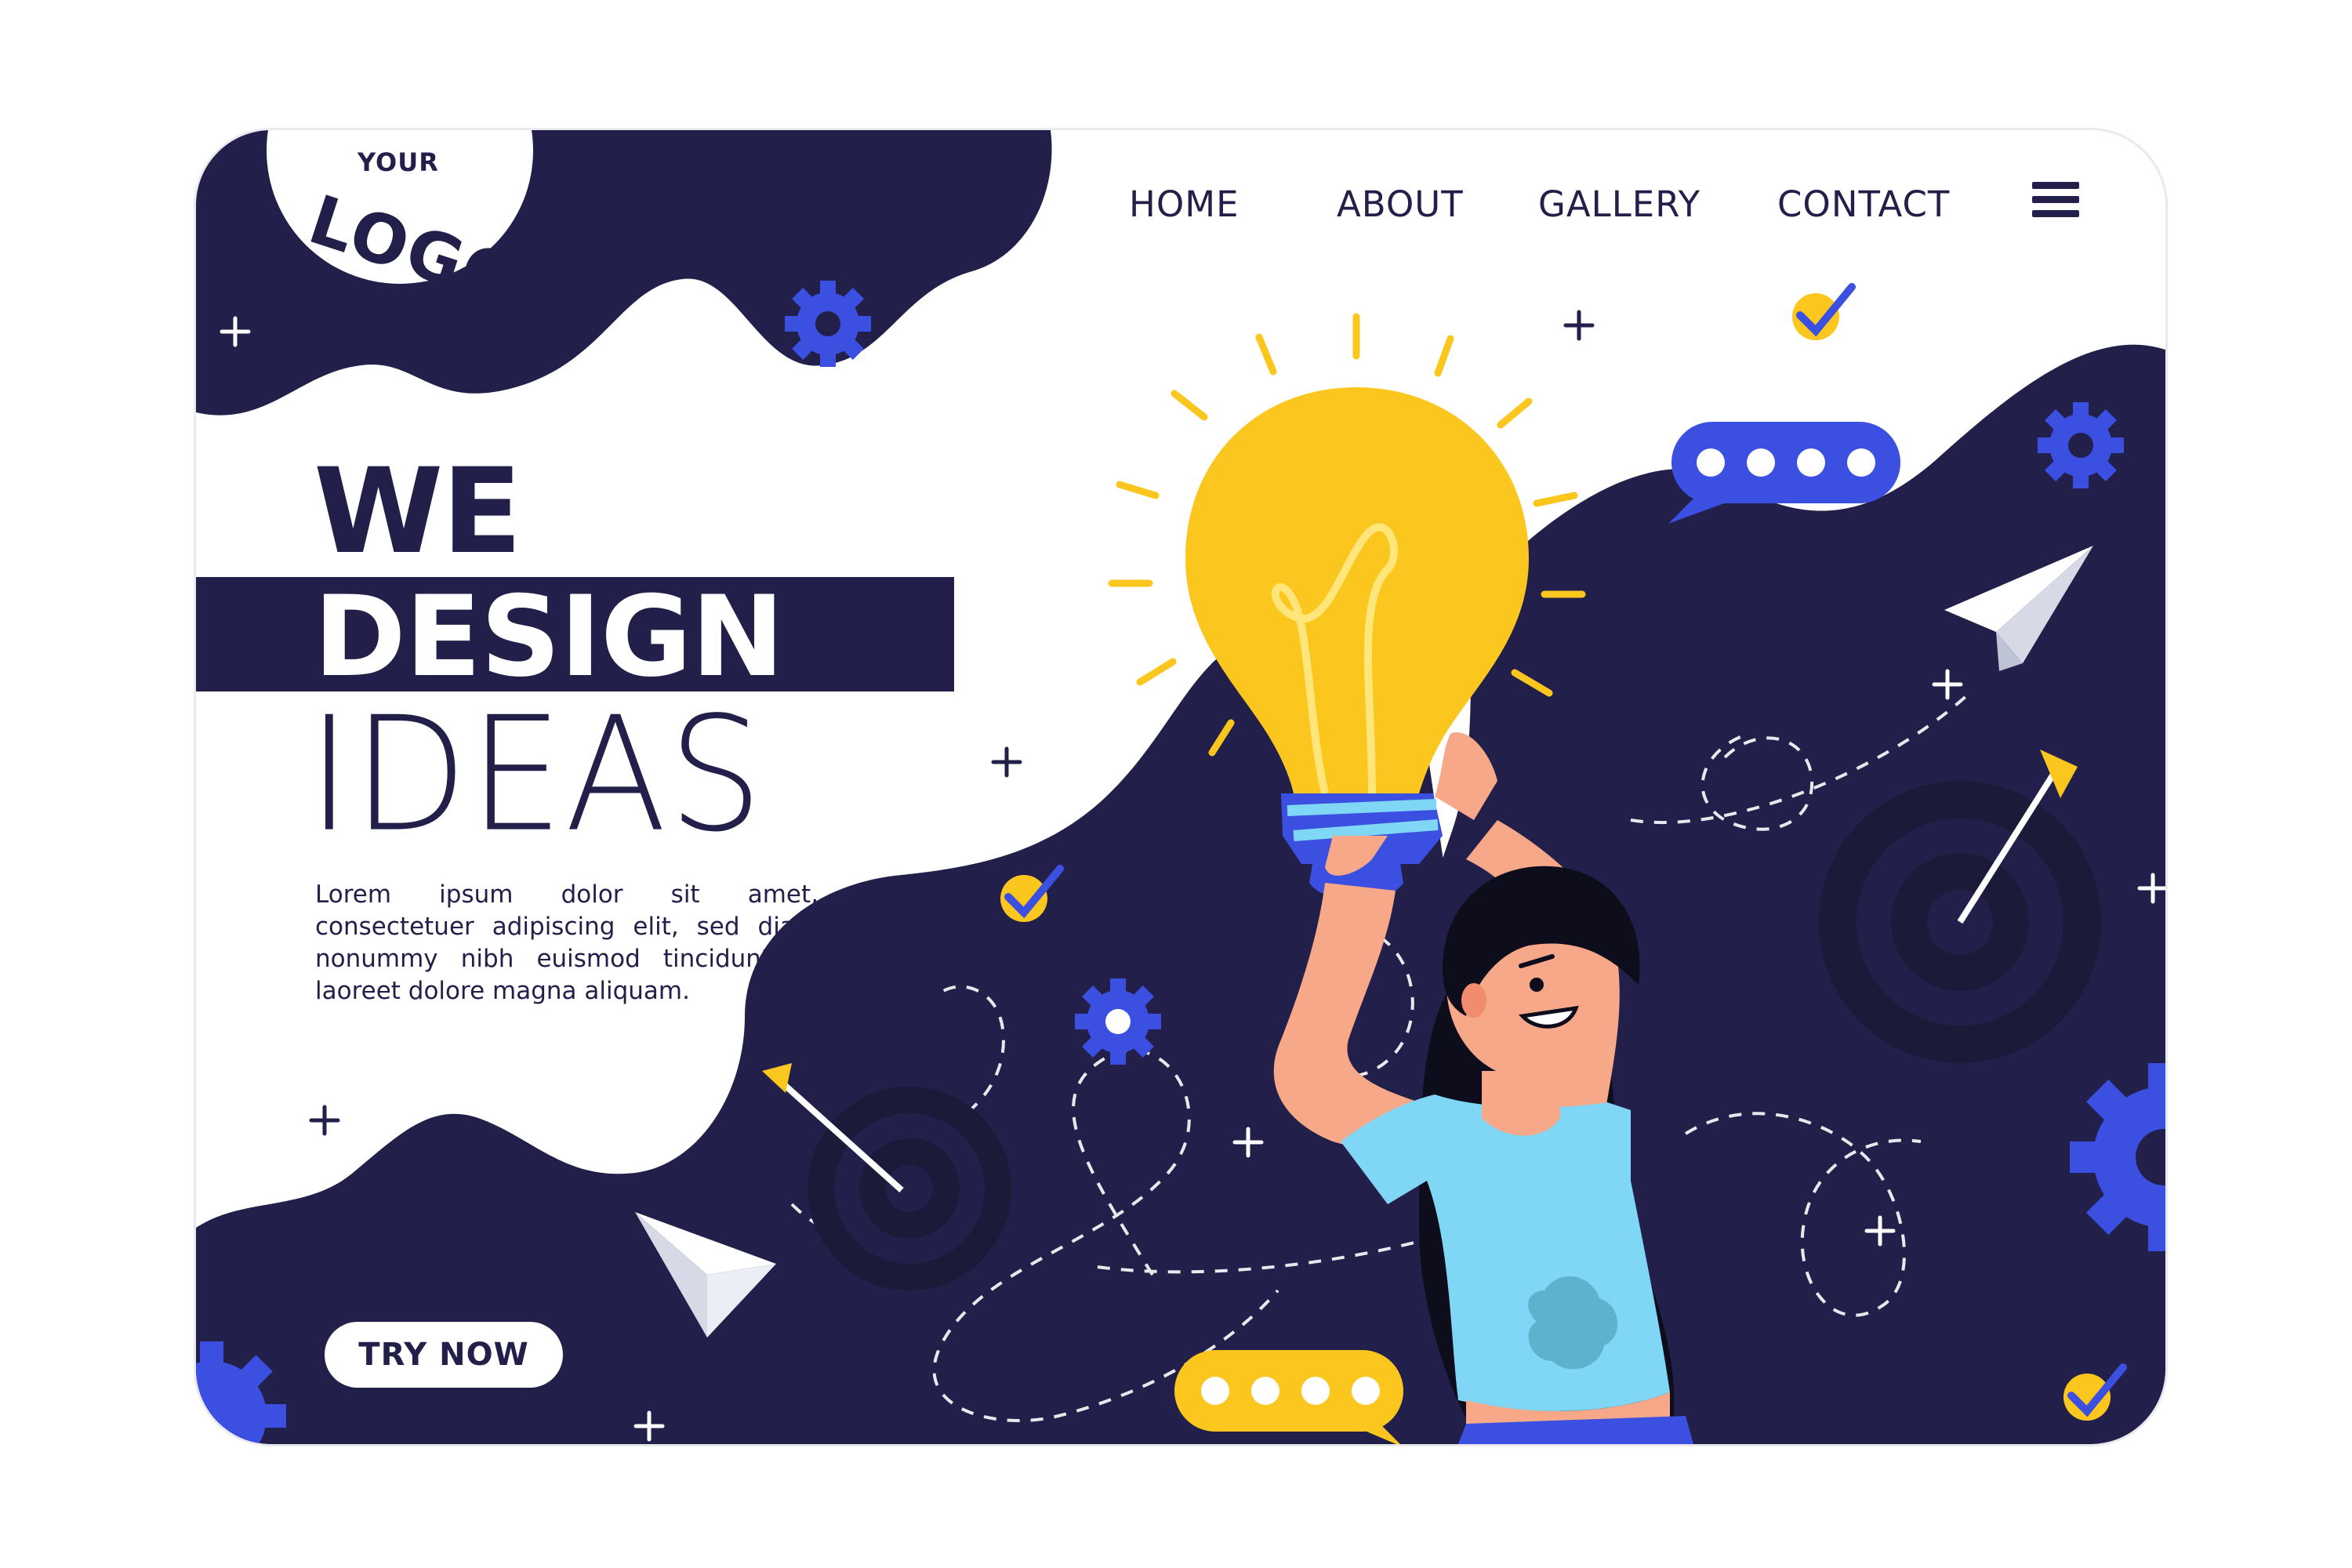 Image resolution: width=2352 pixels, height=1568 pixels. Describe the element at coordinates (1619, 204) in the screenshot. I see `nav-gallery-link: GALLERY` at that location.